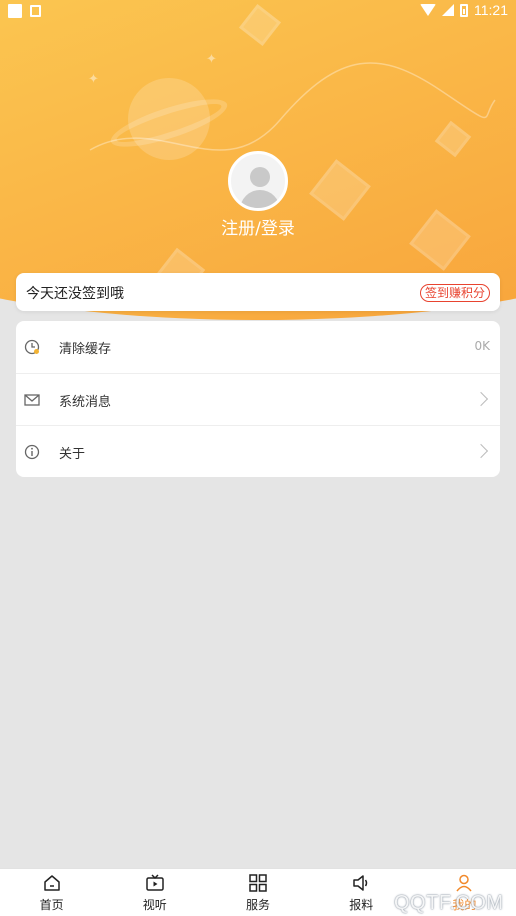 The height and width of the screenshot is (916, 516). What do you see at coordinates (292, 106) in the screenshot?
I see `wave-line-decoration` at bounding box center [292, 106].